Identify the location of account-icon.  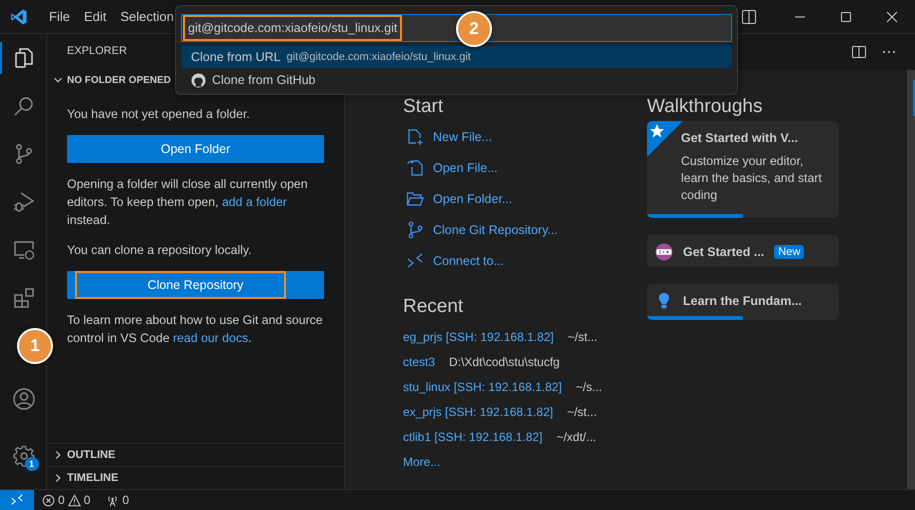
(24, 399).